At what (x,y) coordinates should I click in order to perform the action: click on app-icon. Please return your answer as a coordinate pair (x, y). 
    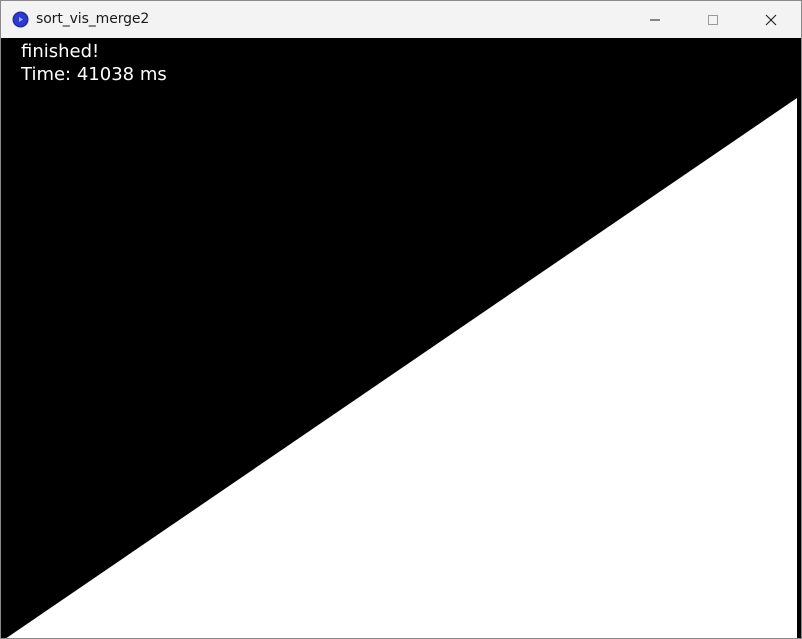
    Looking at the image, I should click on (20, 19).